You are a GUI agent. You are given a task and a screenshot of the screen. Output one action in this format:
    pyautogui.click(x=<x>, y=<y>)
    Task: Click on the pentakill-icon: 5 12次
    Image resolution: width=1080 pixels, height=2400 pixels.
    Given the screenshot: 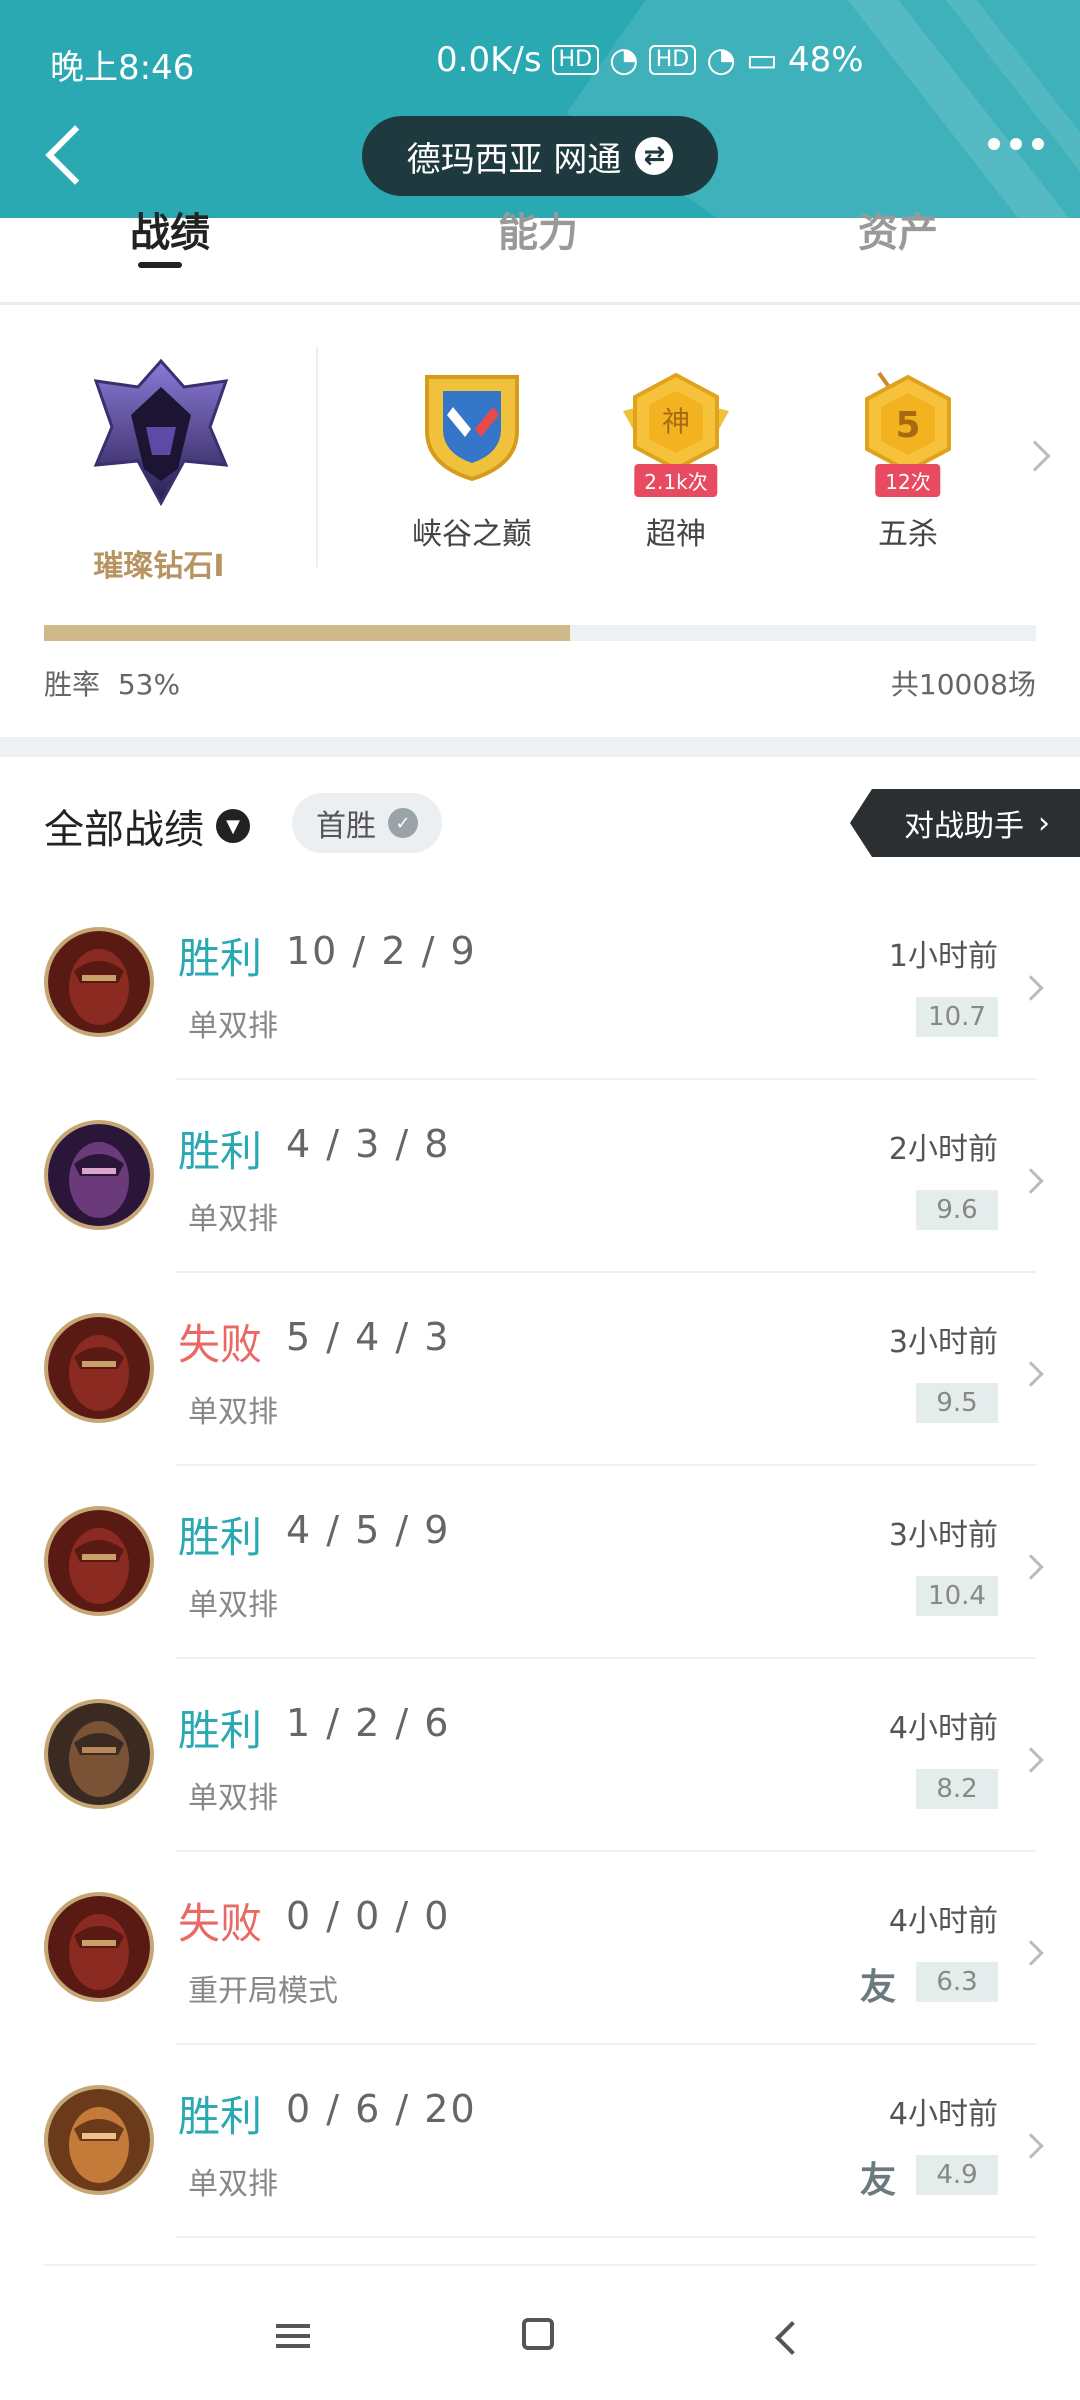 What is the action you would take?
    pyautogui.click(x=908, y=432)
    